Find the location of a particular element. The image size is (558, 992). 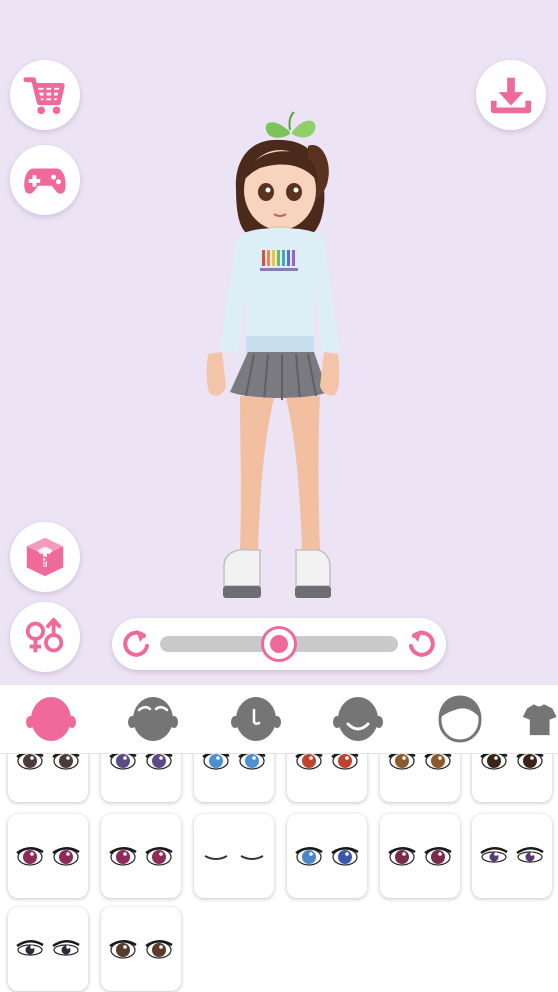

tab-mouth is located at coordinates (358, 719).